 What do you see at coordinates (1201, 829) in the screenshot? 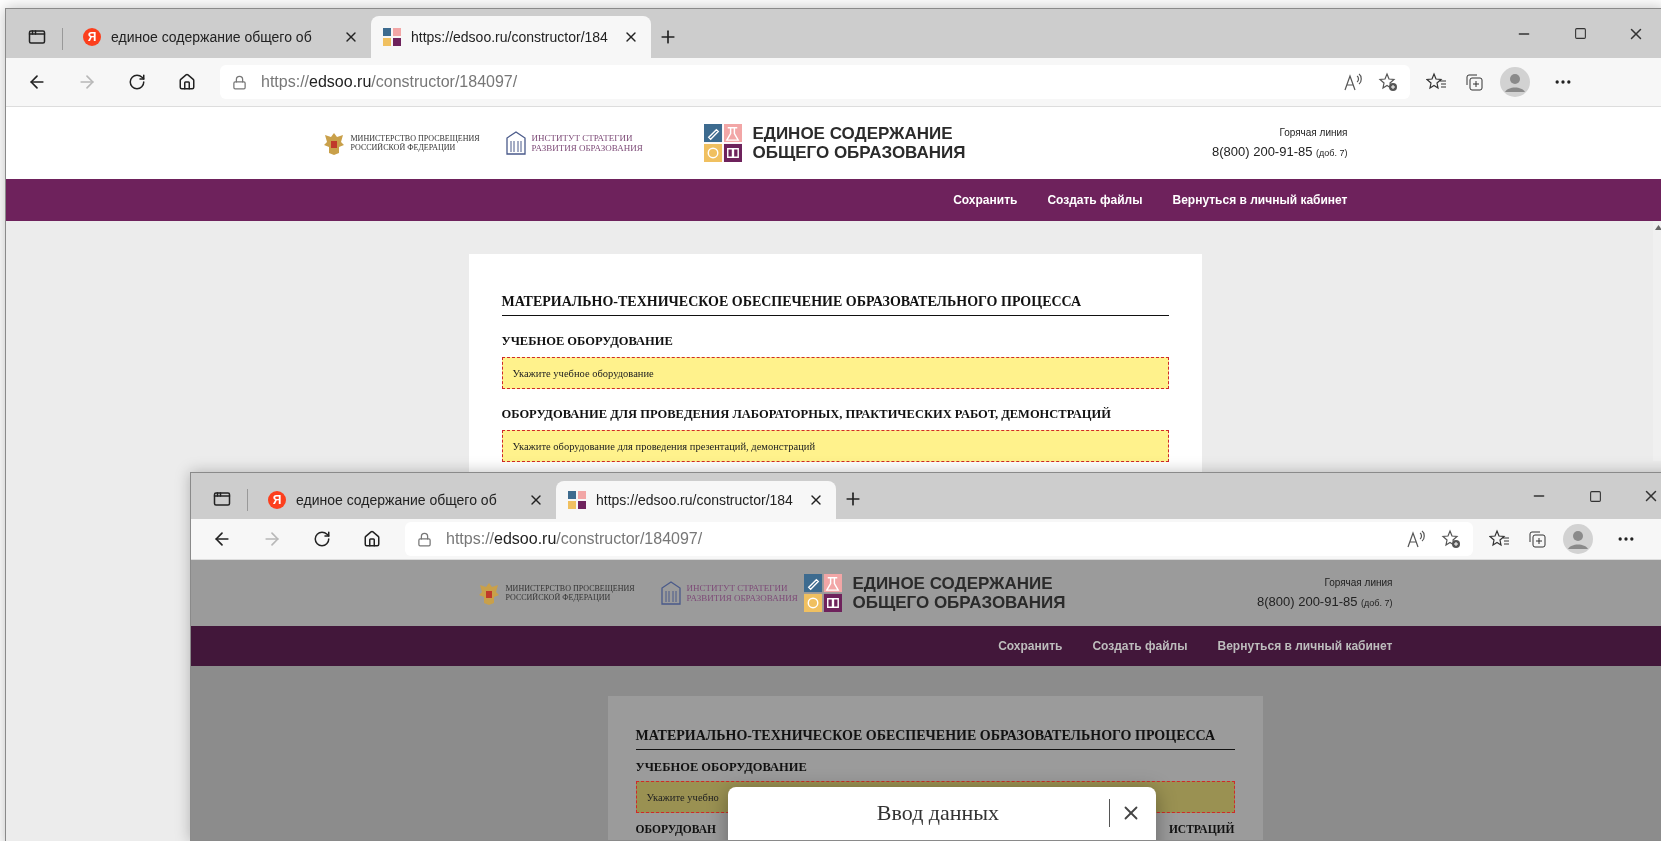
I see `section-heading: ИСТРАЦИЙ` at bounding box center [1201, 829].